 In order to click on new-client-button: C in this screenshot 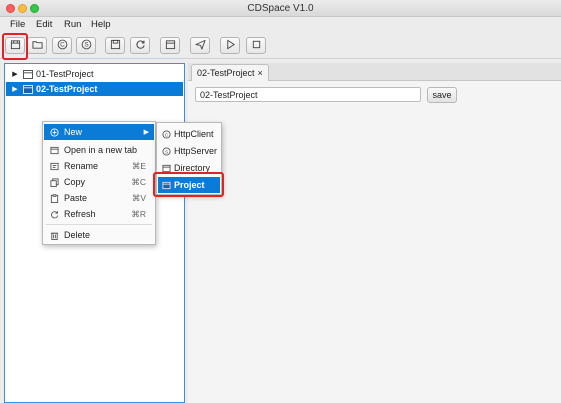, I will do `click(62, 45)`.